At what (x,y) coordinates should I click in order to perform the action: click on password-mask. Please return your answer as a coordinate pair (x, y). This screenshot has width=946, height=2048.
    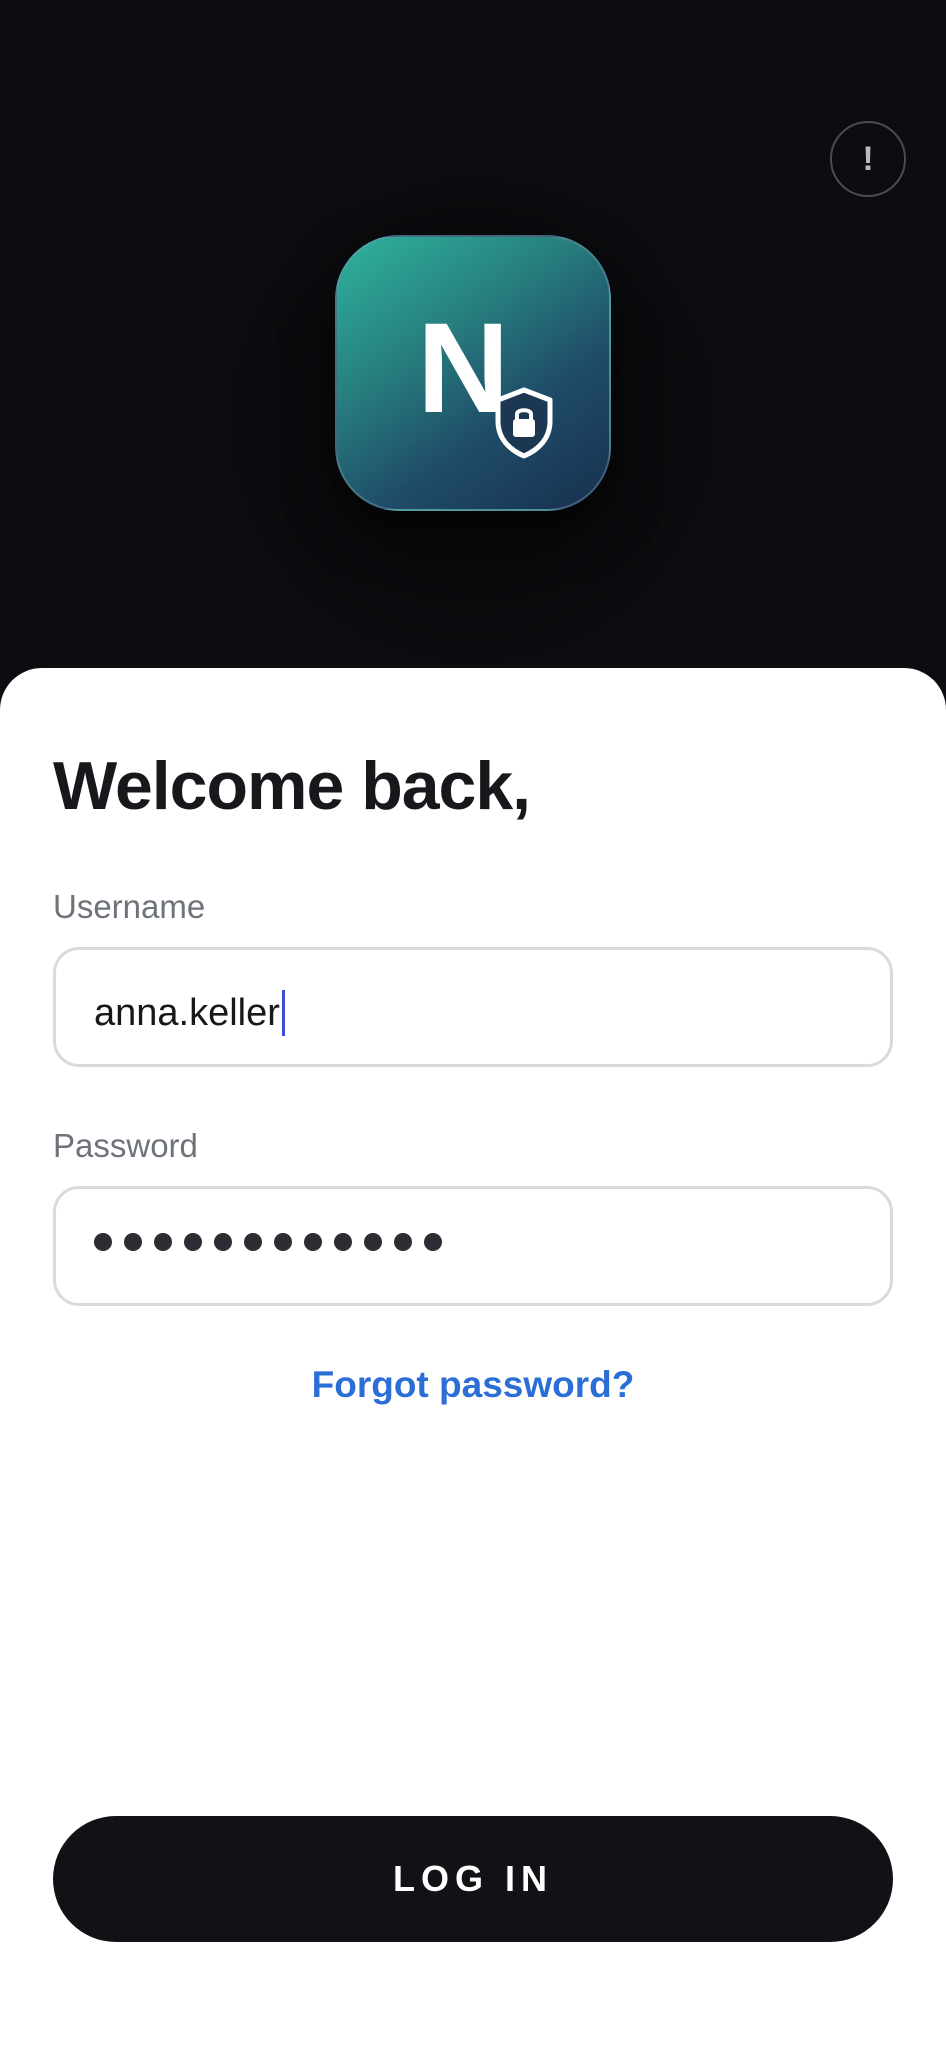
    Looking at the image, I should click on (268, 1242).